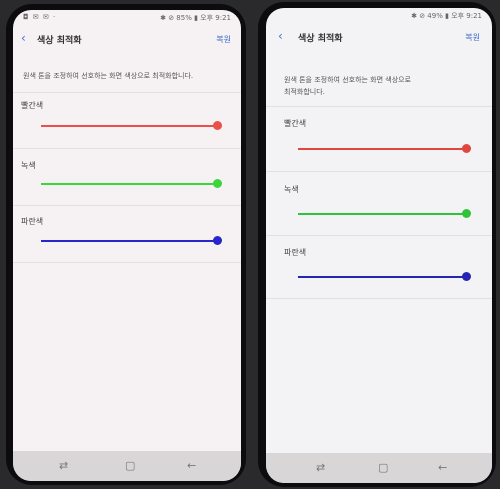 This screenshot has width=500, height=489. I want to click on status-info: ✱ ⊘ 49% ▮ 오후 9:21, so click(446, 16).